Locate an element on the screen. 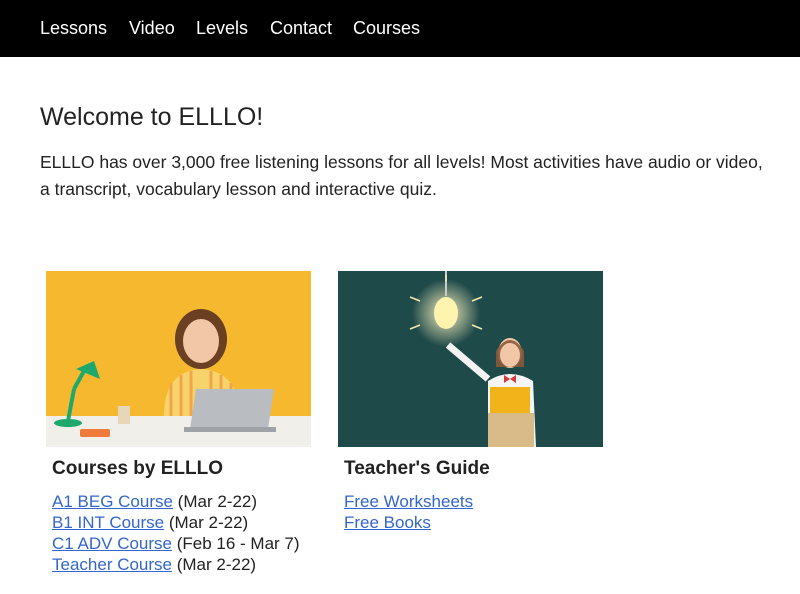  woman-laptop-illustration is located at coordinates (178, 359).